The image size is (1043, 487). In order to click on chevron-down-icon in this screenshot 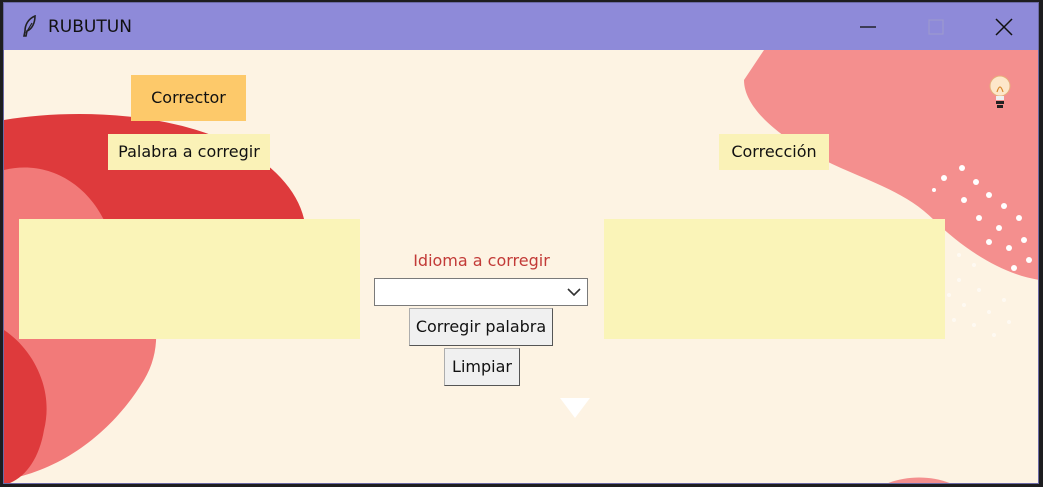, I will do `click(574, 292)`.